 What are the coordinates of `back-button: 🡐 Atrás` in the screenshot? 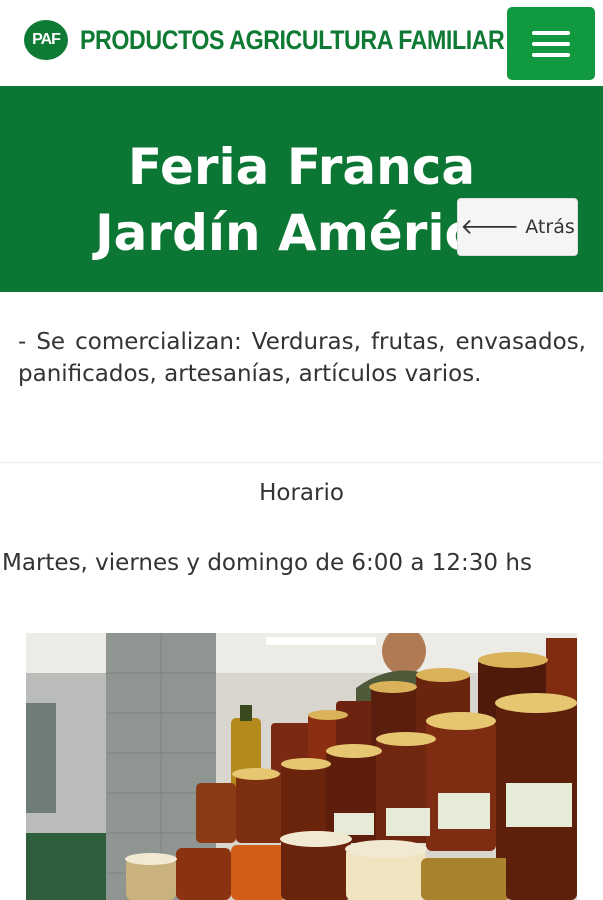 It's located at (517, 227).